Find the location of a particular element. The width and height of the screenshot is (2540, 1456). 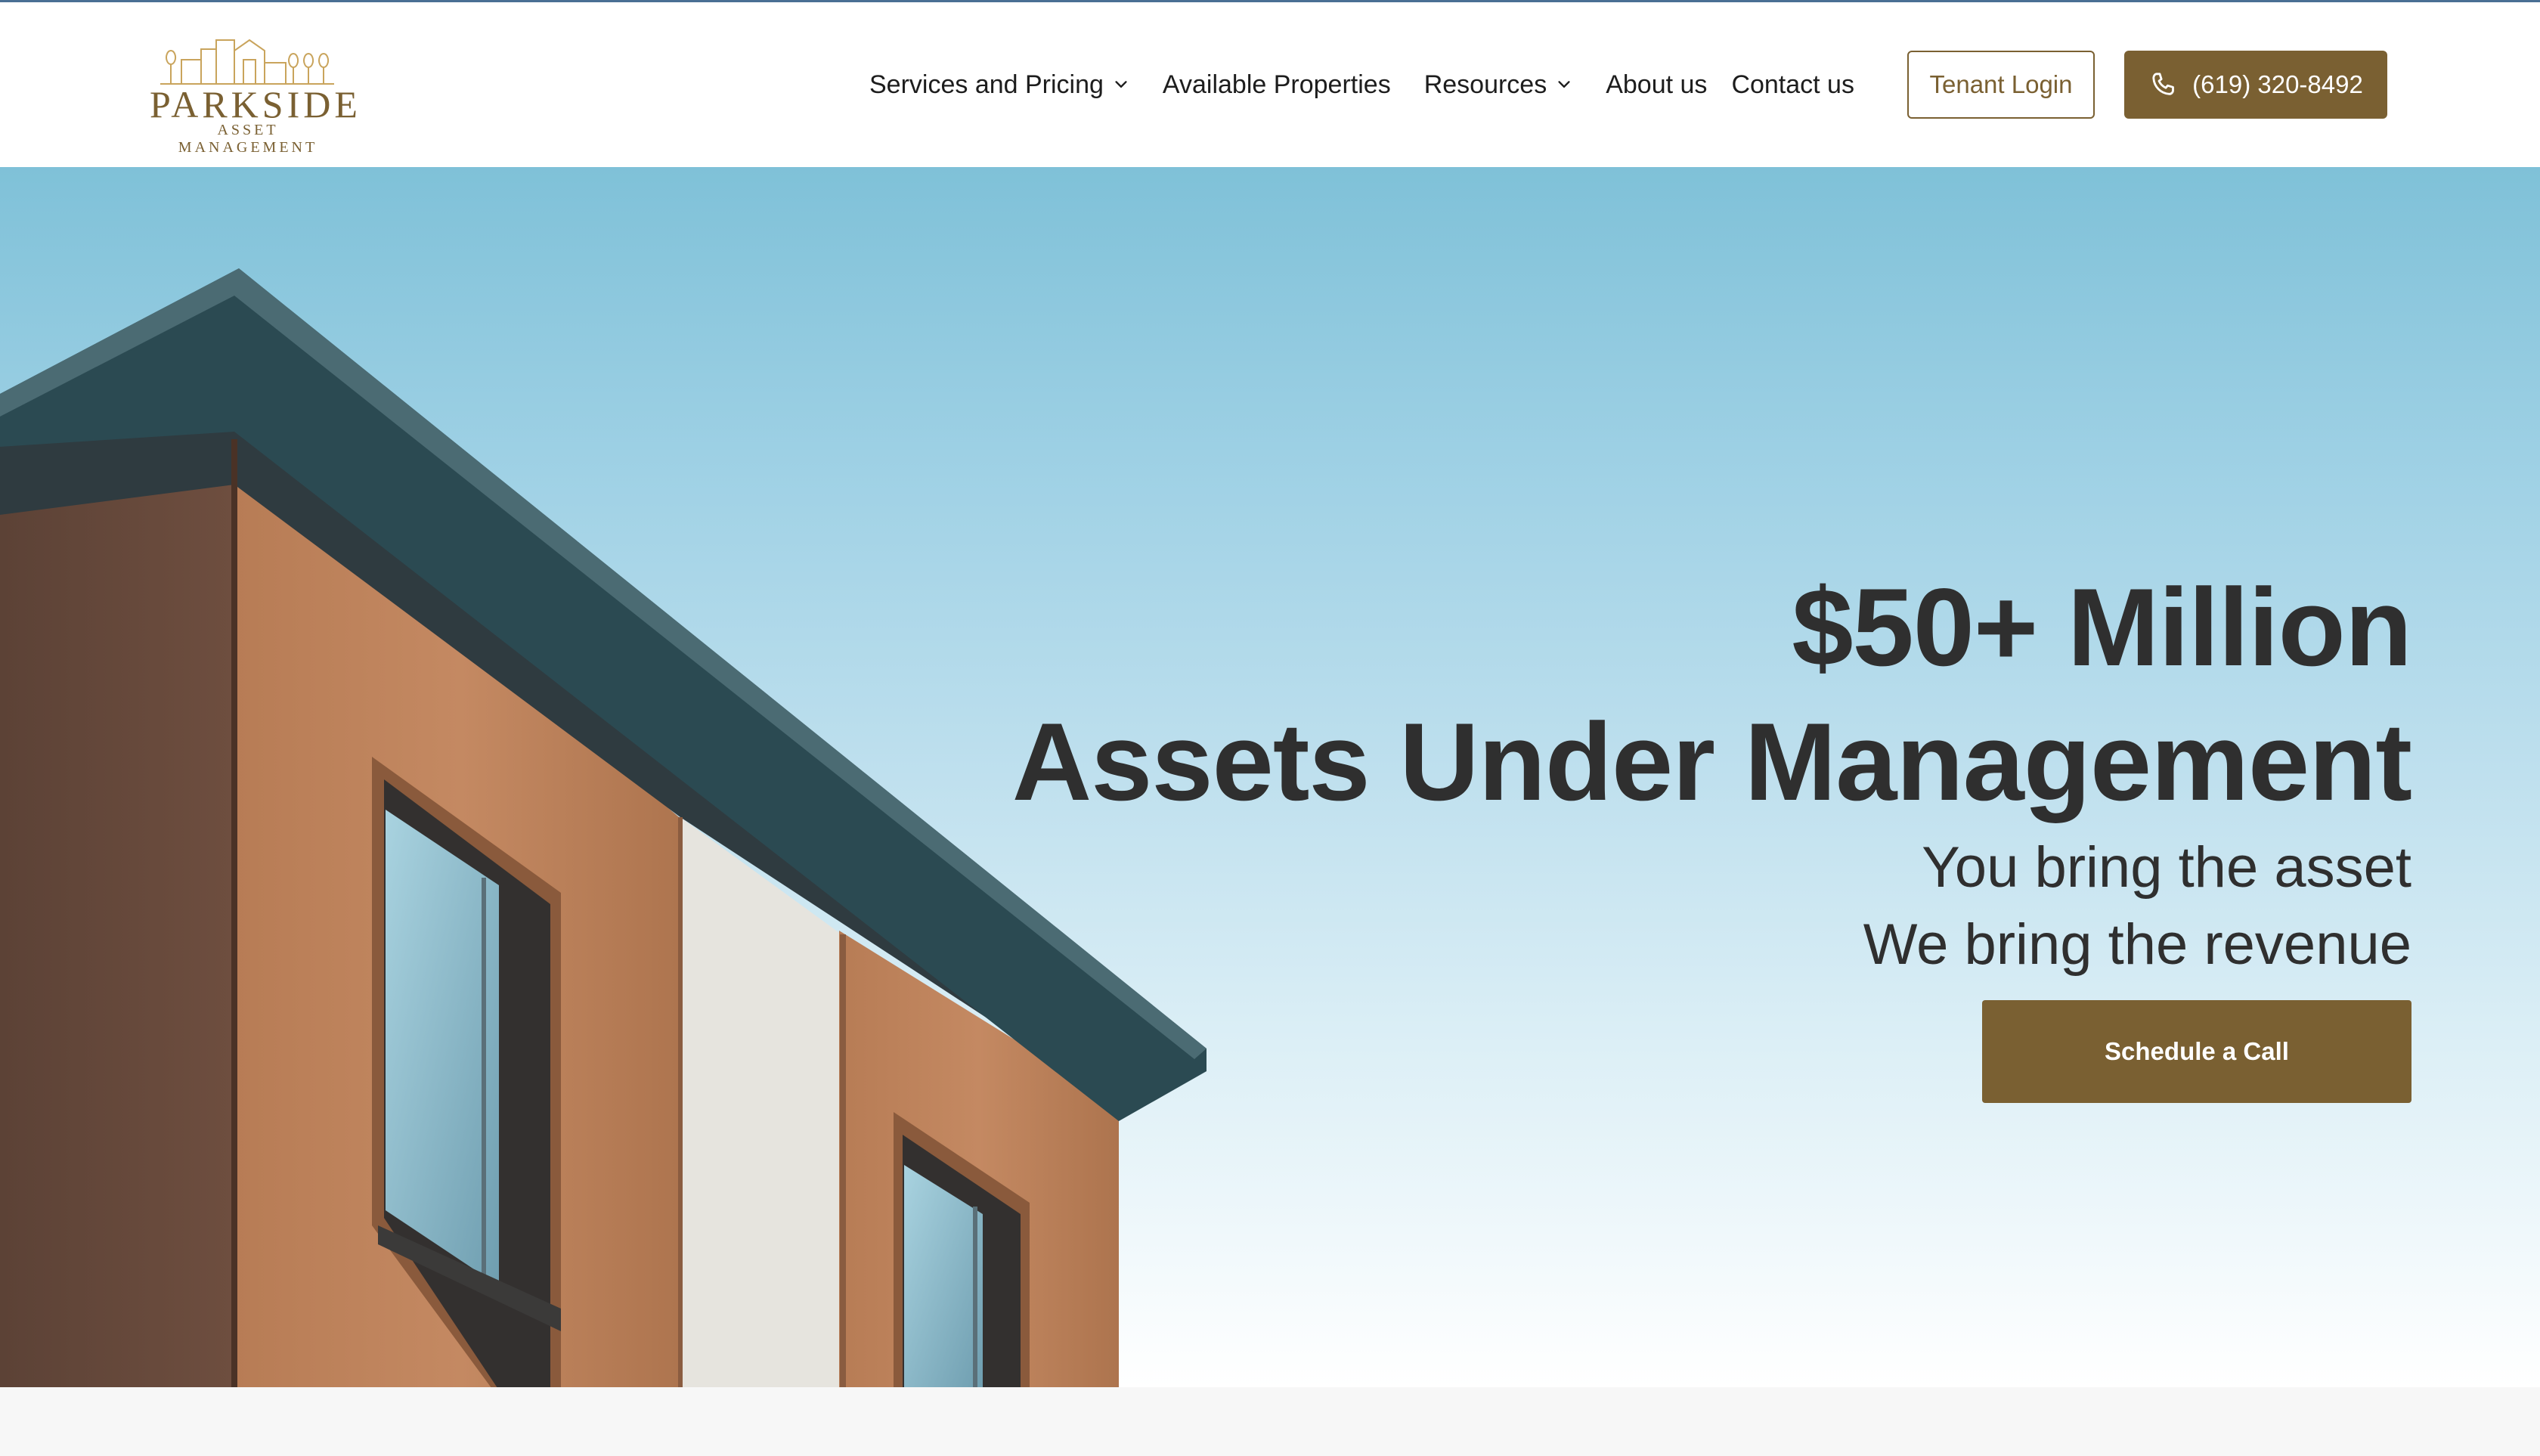

logo-tagline: ASSET MANAGEMENT is located at coordinates (248, 139).